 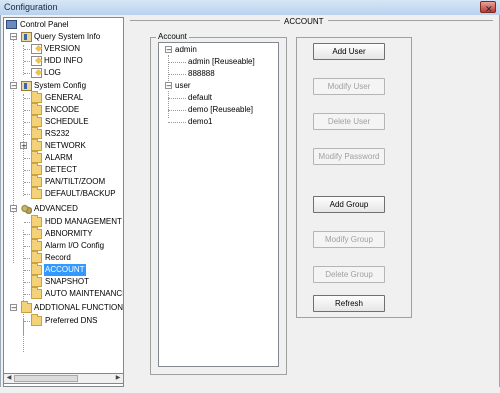 What do you see at coordinates (349, 121) in the screenshot?
I see `delete-user-button: Delete User` at bounding box center [349, 121].